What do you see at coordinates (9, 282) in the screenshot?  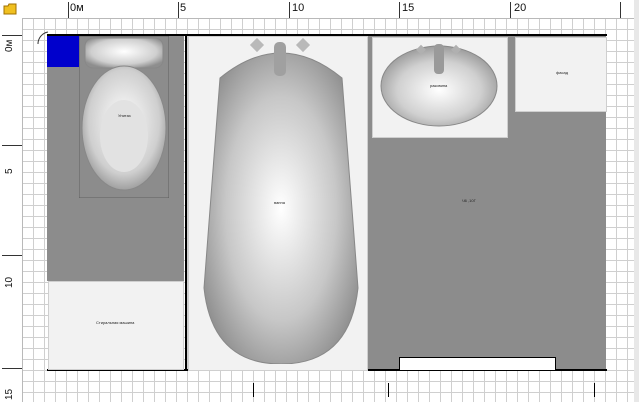 I see `ruler-y-label: 10` at bounding box center [9, 282].